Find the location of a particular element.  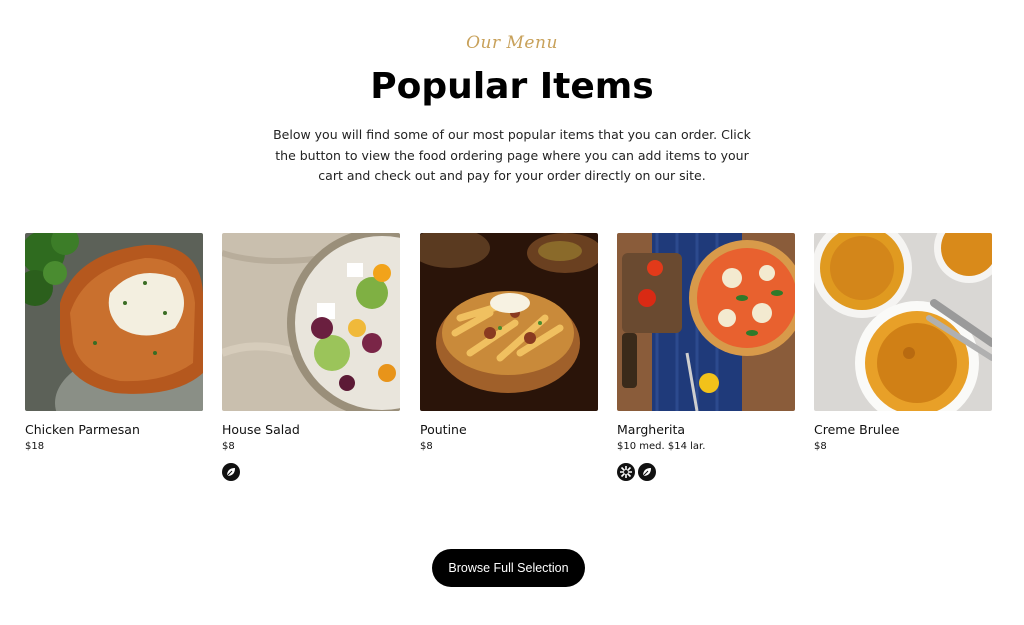

house-salad-photo is located at coordinates (311, 322).